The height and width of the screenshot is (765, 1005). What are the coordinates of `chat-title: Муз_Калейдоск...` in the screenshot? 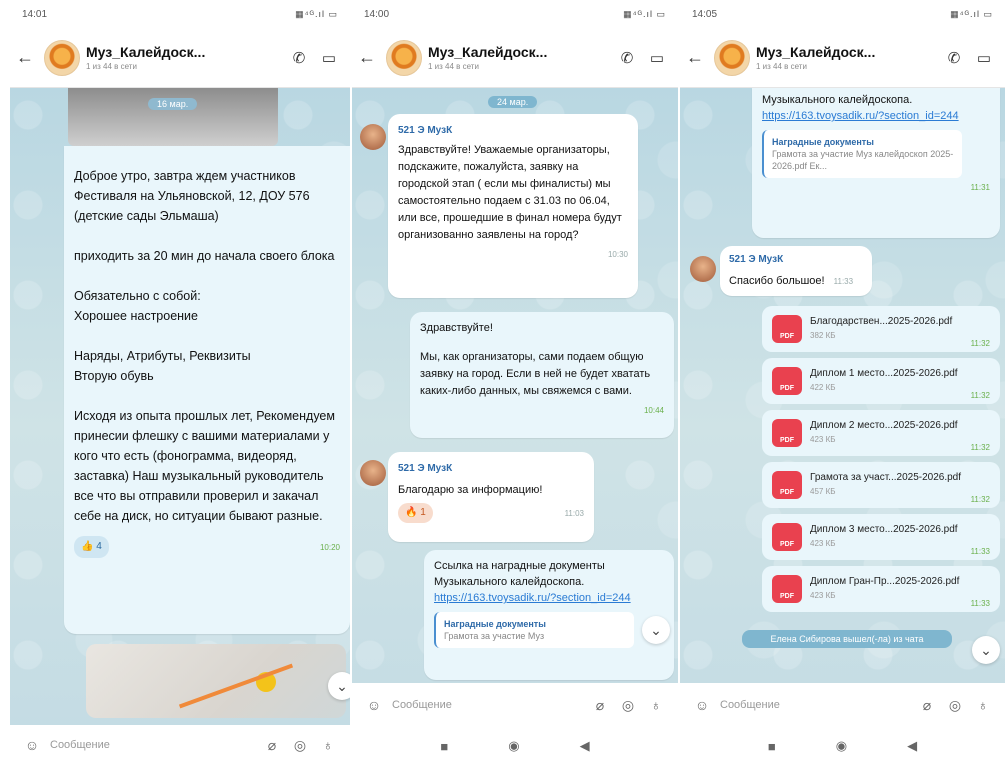 It's located at (146, 52).